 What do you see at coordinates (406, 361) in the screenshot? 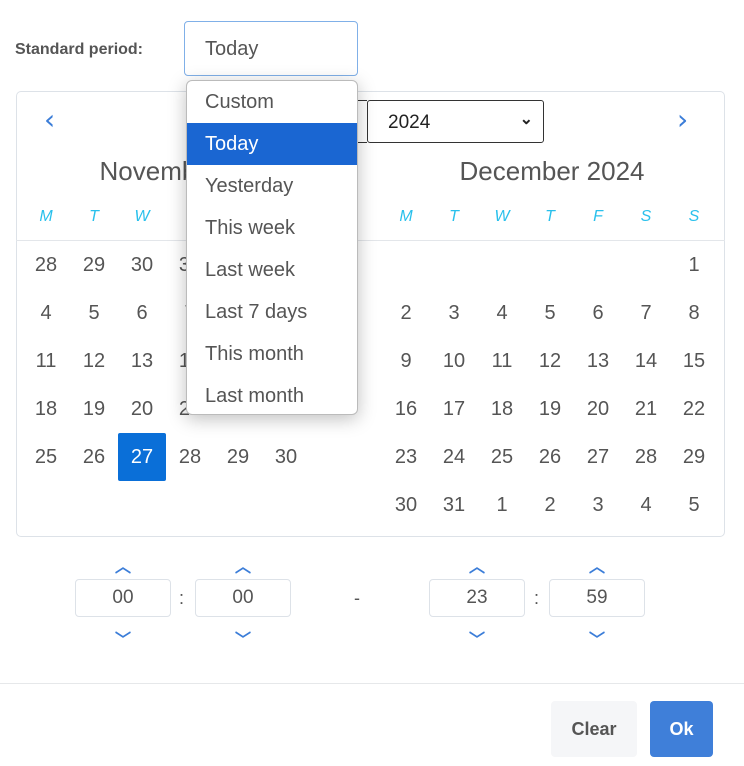
I see `day-cell: 9` at bounding box center [406, 361].